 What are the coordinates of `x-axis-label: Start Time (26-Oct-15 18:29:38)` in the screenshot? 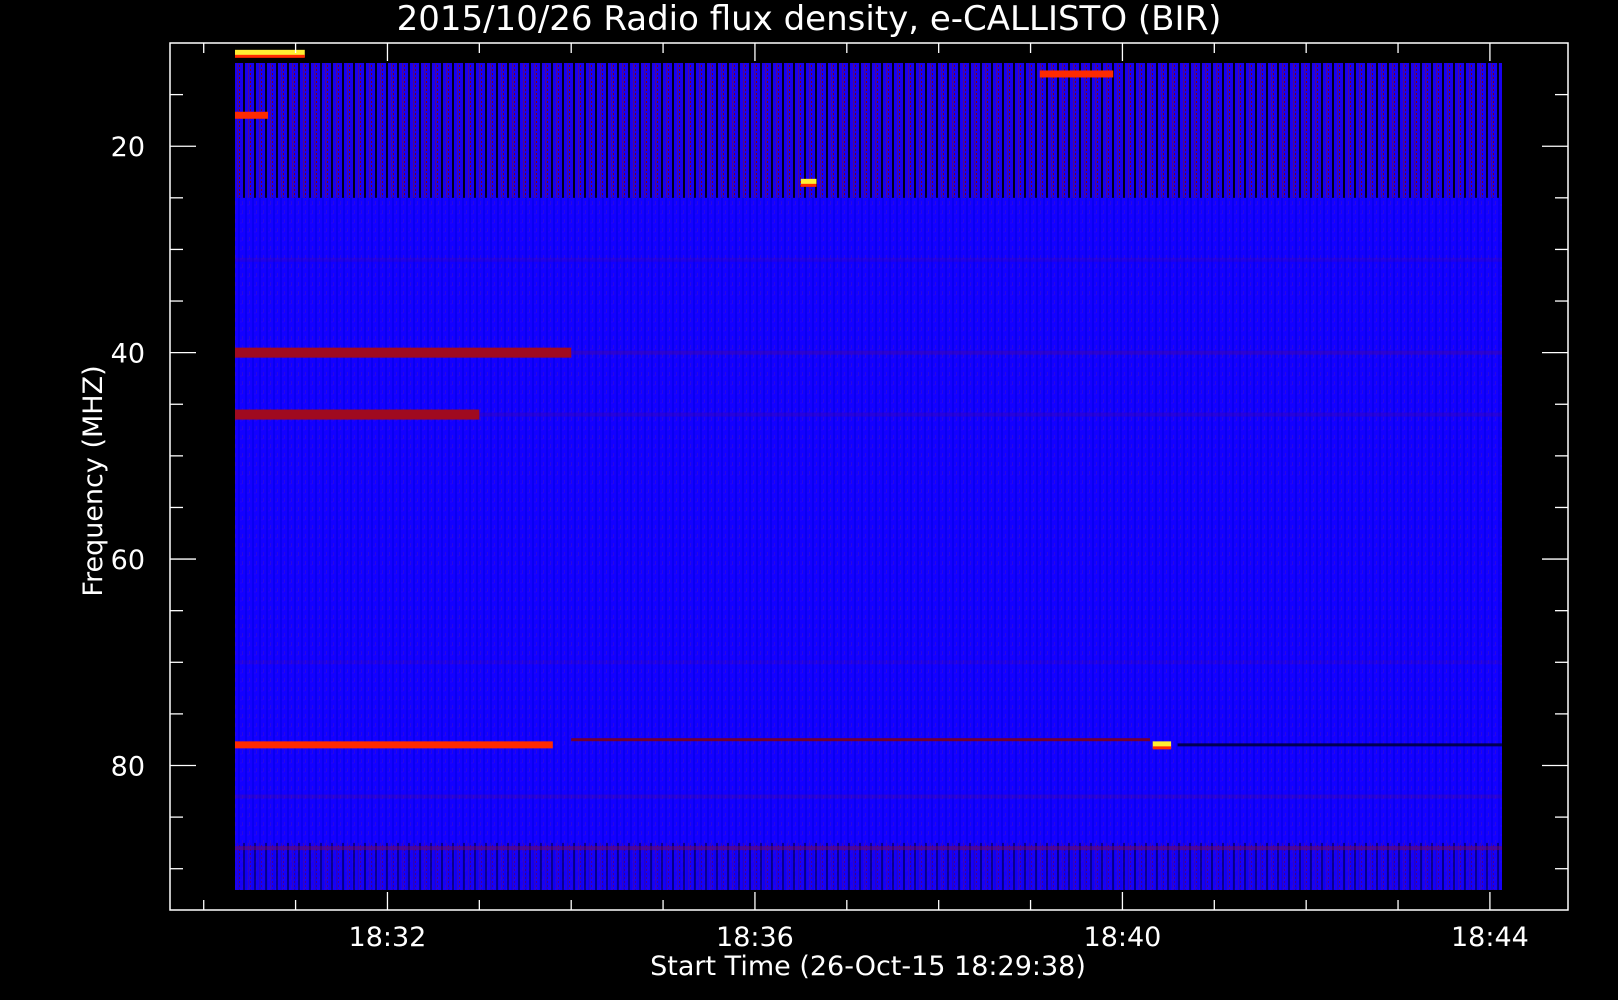 It's located at (868, 966).